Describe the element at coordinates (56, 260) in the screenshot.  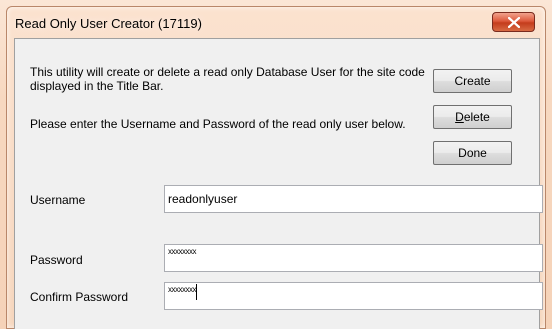
I see `password-label: Password` at that location.